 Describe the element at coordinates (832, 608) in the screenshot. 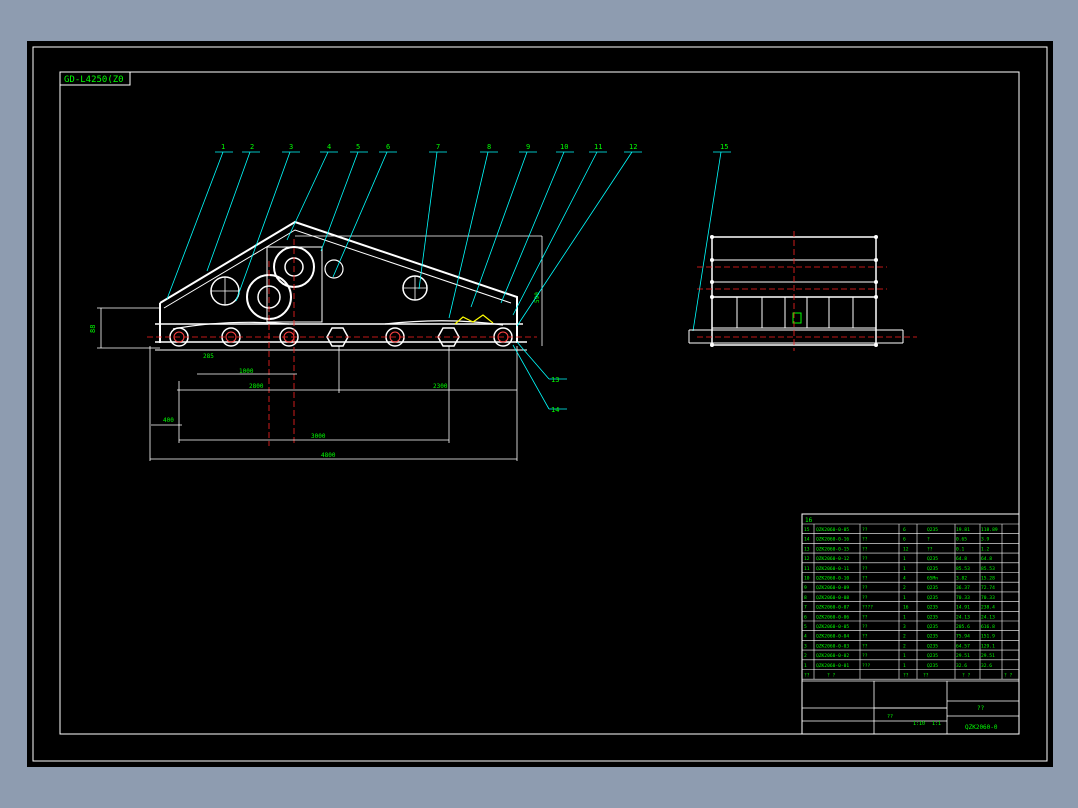

I see `bom-cell-code: QZK2060-0-07` at that location.